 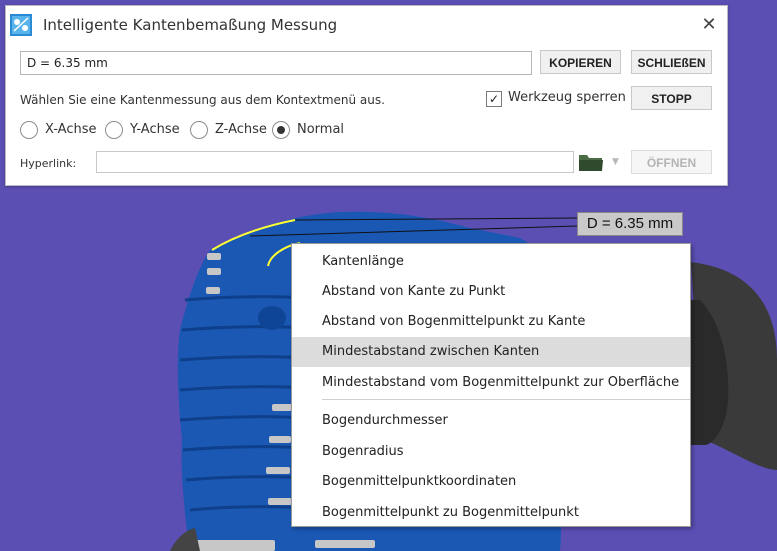 I want to click on close-button: SCHLIEßEN, so click(x=671, y=62).